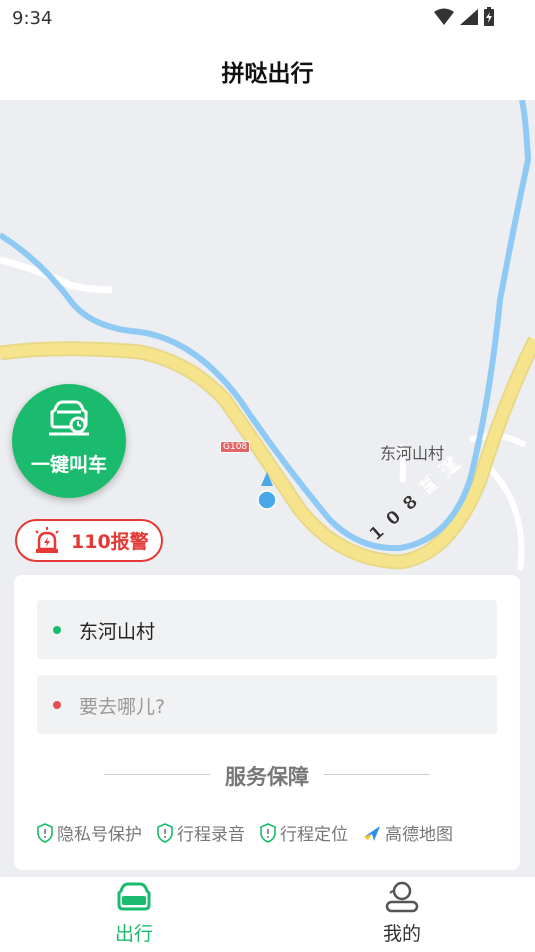 The width and height of the screenshot is (535, 952). Describe the element at coordinates (267, 629) in the screenshot. I see `origin-field: 东河山村` at that location.